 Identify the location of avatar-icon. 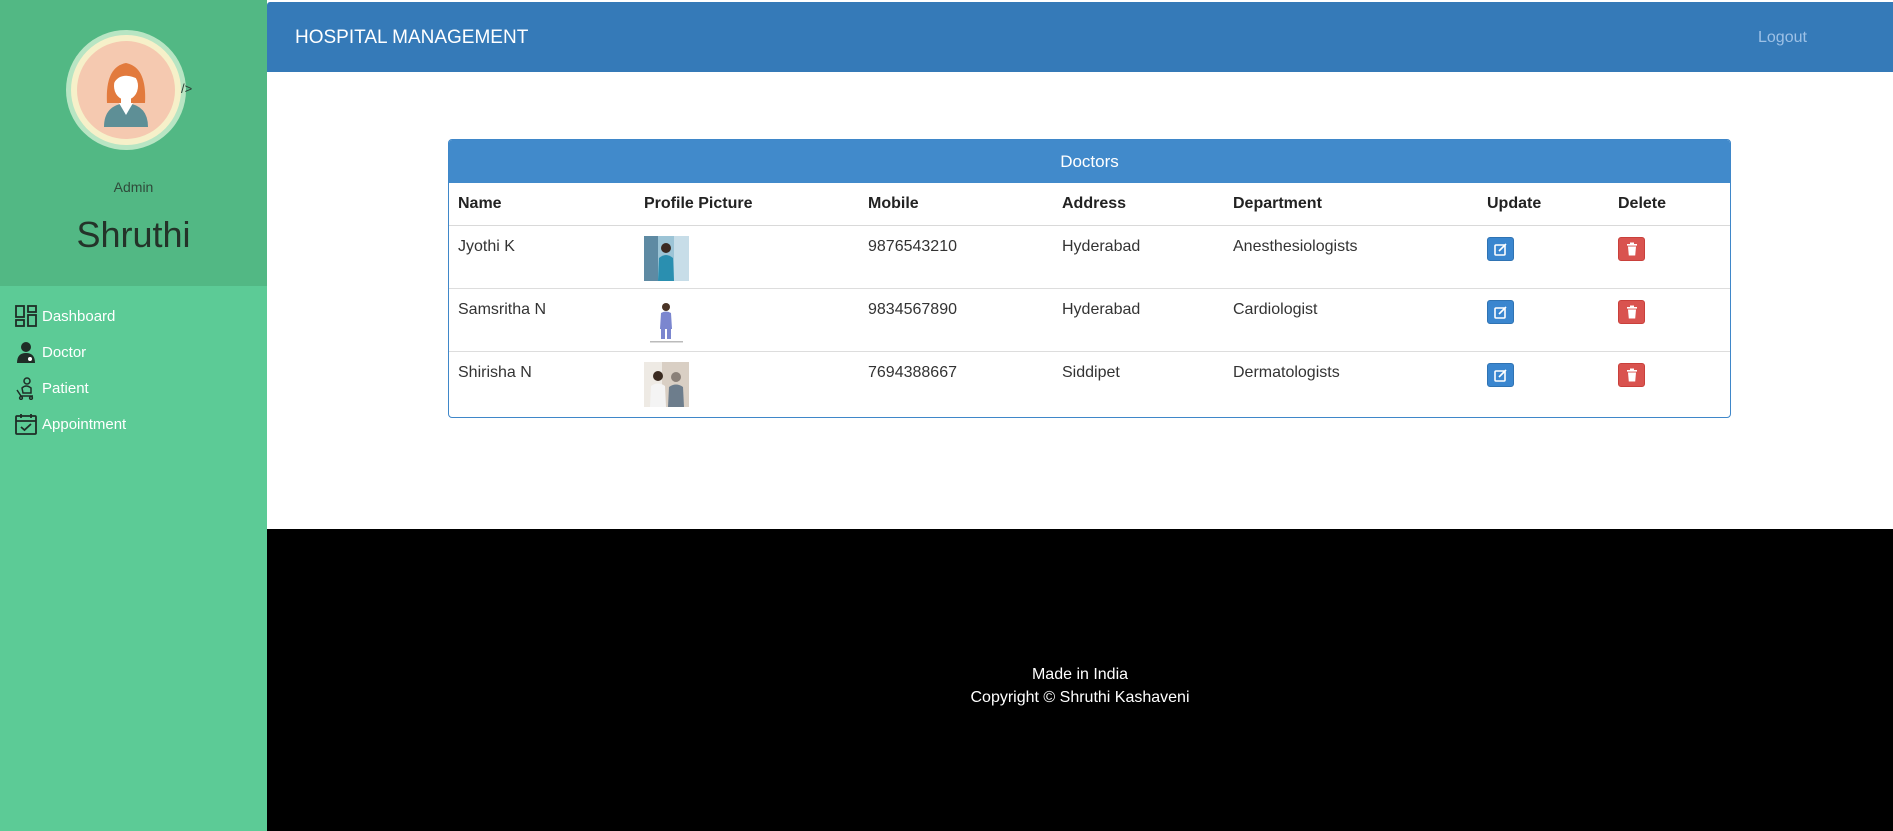
(126, 90).